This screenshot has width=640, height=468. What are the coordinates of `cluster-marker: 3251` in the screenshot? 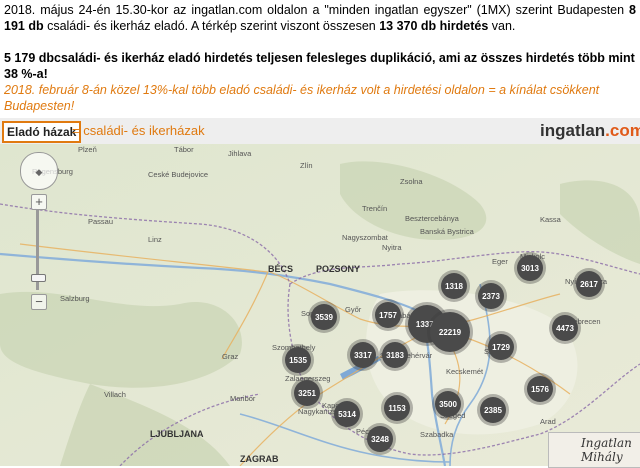 It's located at (307, 393).